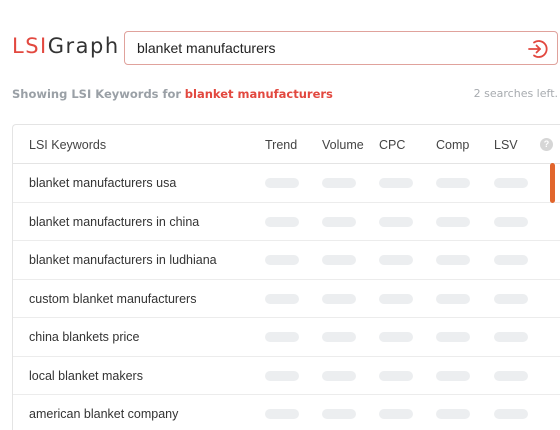 This screenshot has width=560, height=430. Describe the element at coordinates (103, 414) in the screenshot. I see `keyword-text: american blanket company` at that location.